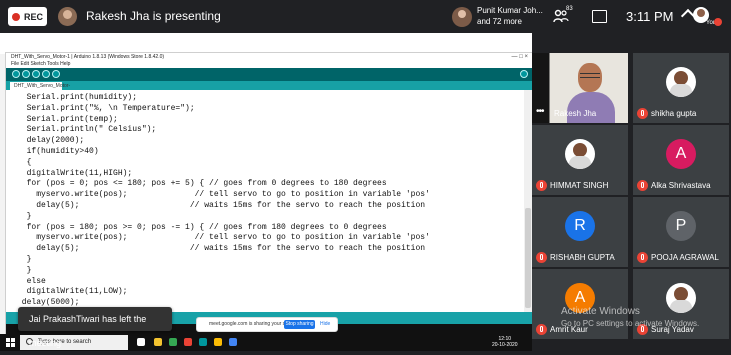  What do you see at coordinates (173, 342) in the screenshot?
I see `chrome-icon` at bounding box center [173, 342].